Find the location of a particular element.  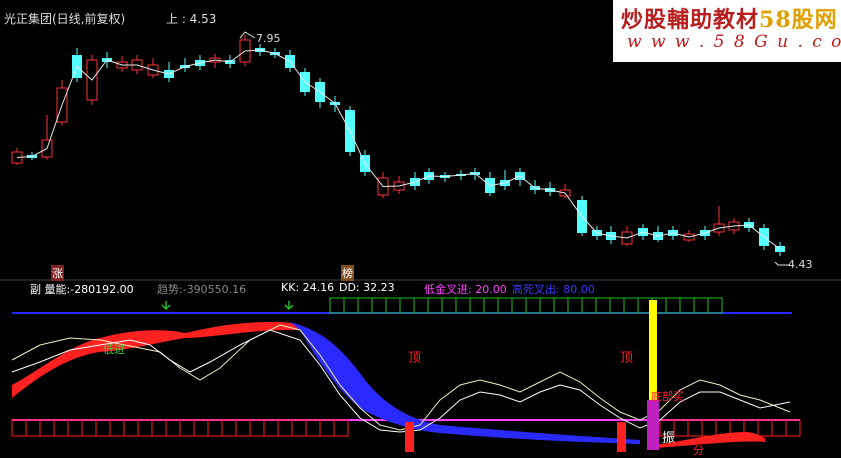

indicator-value: 24.16 is located at coordinates (318, 287).